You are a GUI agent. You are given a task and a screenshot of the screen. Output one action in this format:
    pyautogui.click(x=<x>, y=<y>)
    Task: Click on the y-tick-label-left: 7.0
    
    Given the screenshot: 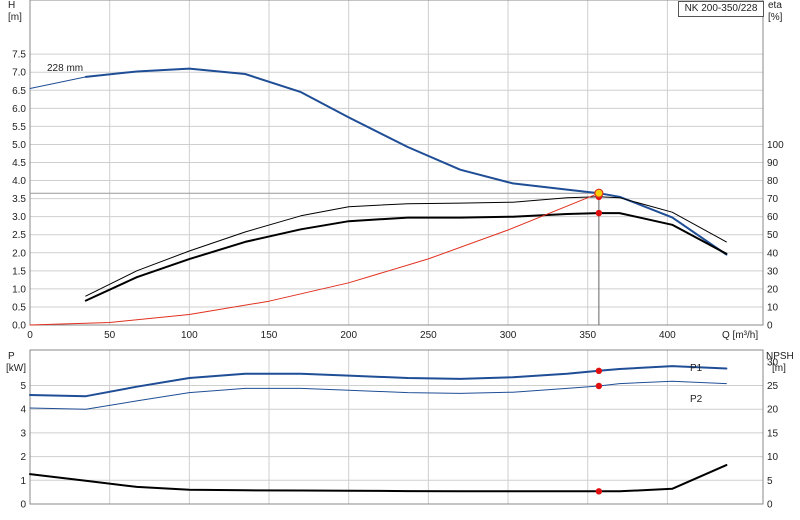 What is the action you would take?
    pyautogui.click(x=19, y=73)
    